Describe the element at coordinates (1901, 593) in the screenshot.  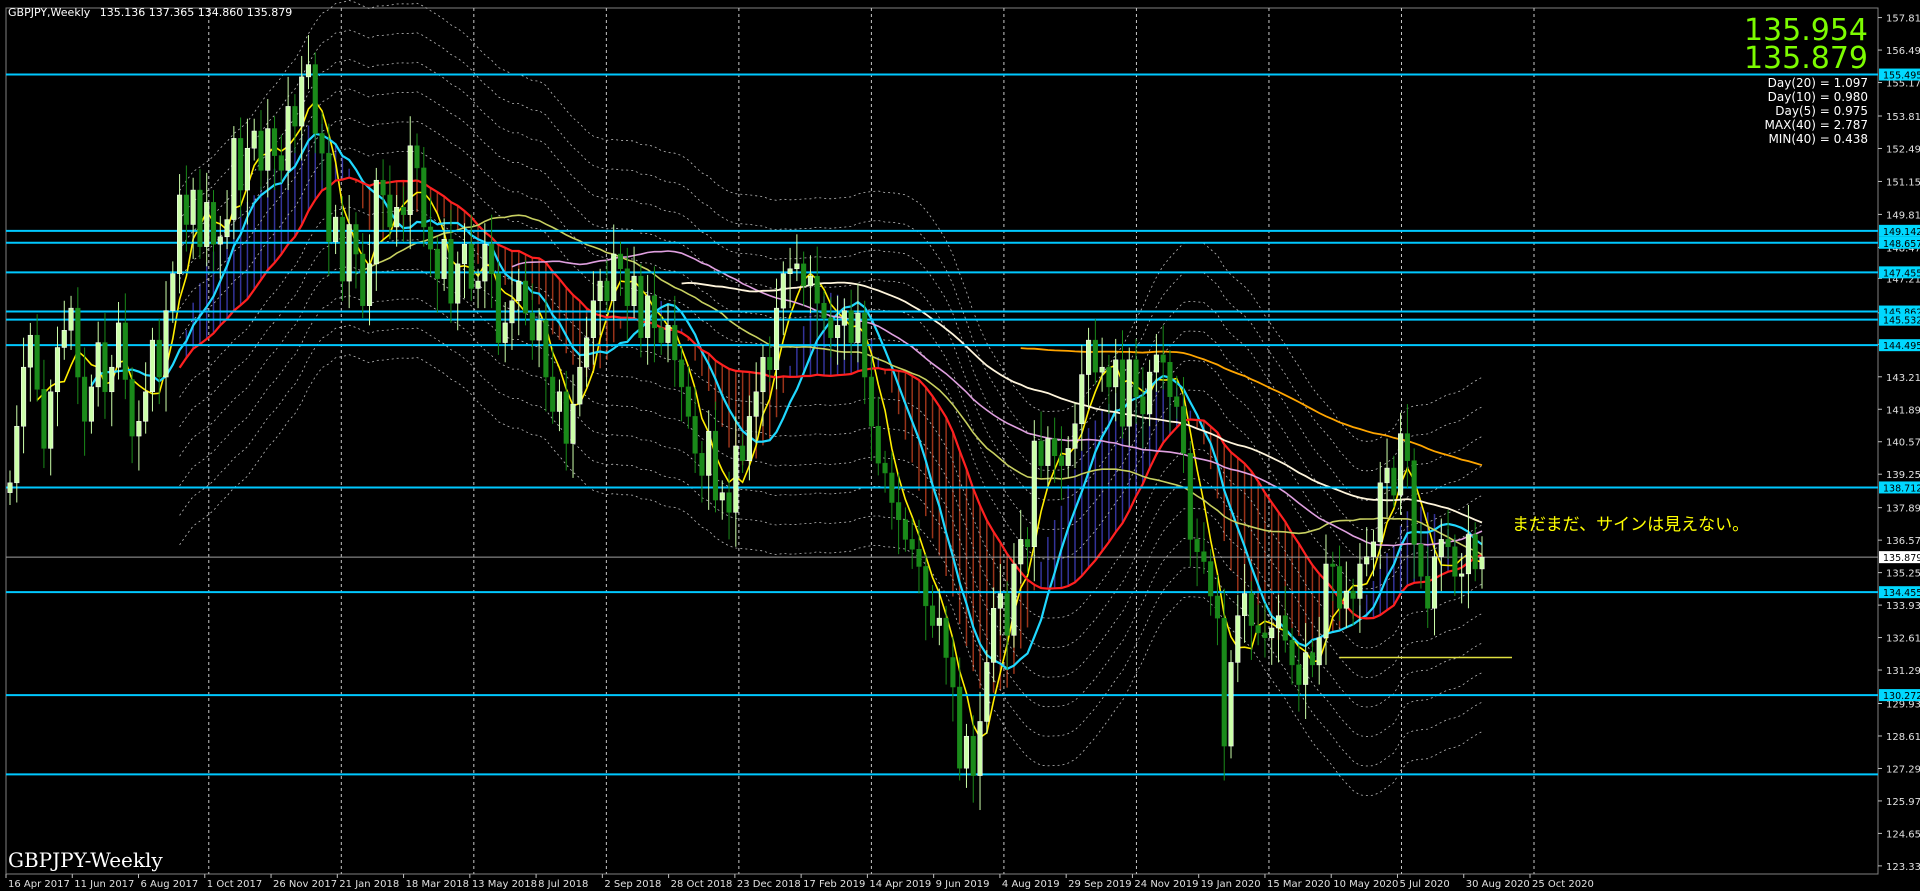
I see `level-price-tag-label: 134.455` at that location.